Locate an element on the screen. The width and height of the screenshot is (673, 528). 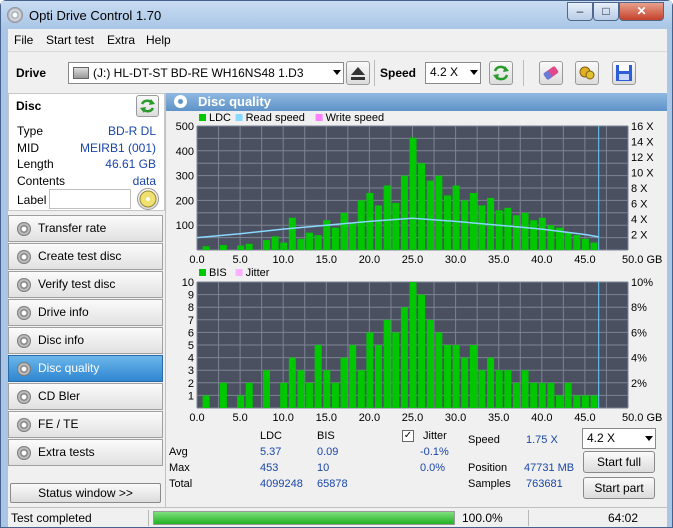
y-tick-label: 1 is located at coordinates (191, 396).